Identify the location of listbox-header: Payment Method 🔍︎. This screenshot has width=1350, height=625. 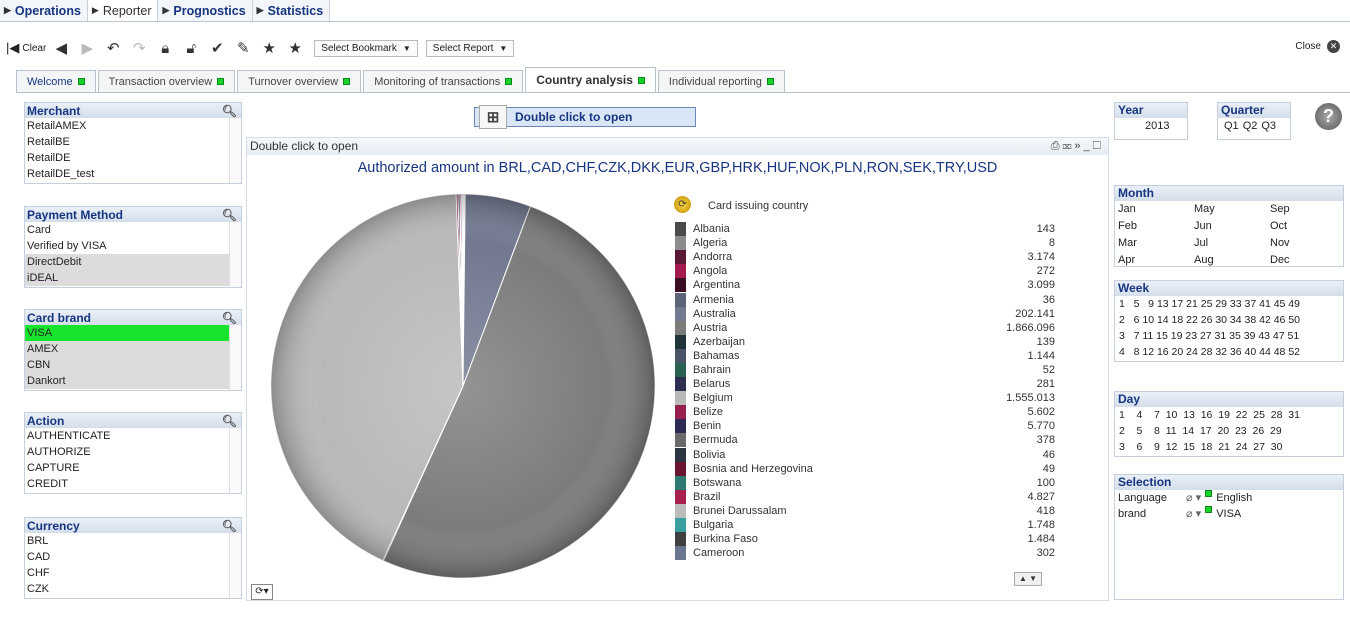
(133, 214).